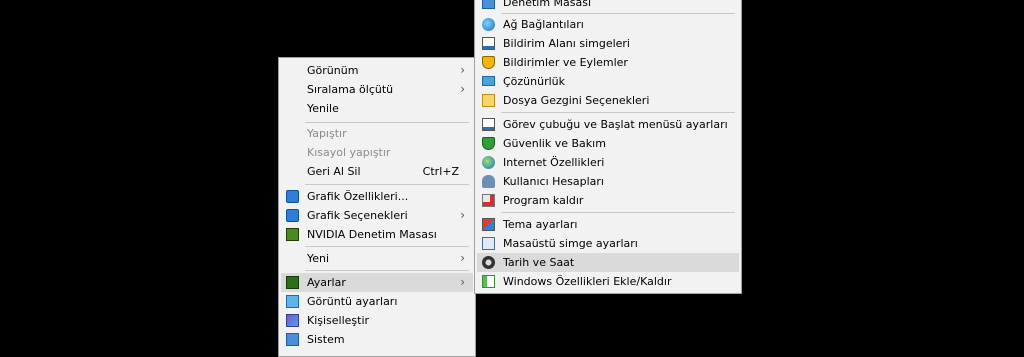 This screenshot has height=357, width=1024. I want to click on menu-item-label: Kullanıcı Hesapları, so click(553, 181).